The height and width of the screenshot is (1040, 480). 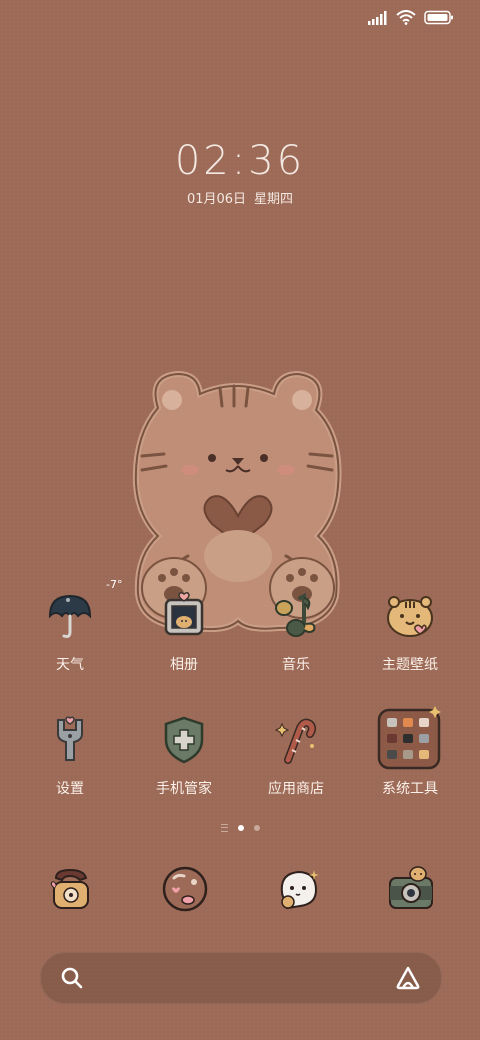 I want to click on date-text: 01月06日, so click(x=216, y=199).